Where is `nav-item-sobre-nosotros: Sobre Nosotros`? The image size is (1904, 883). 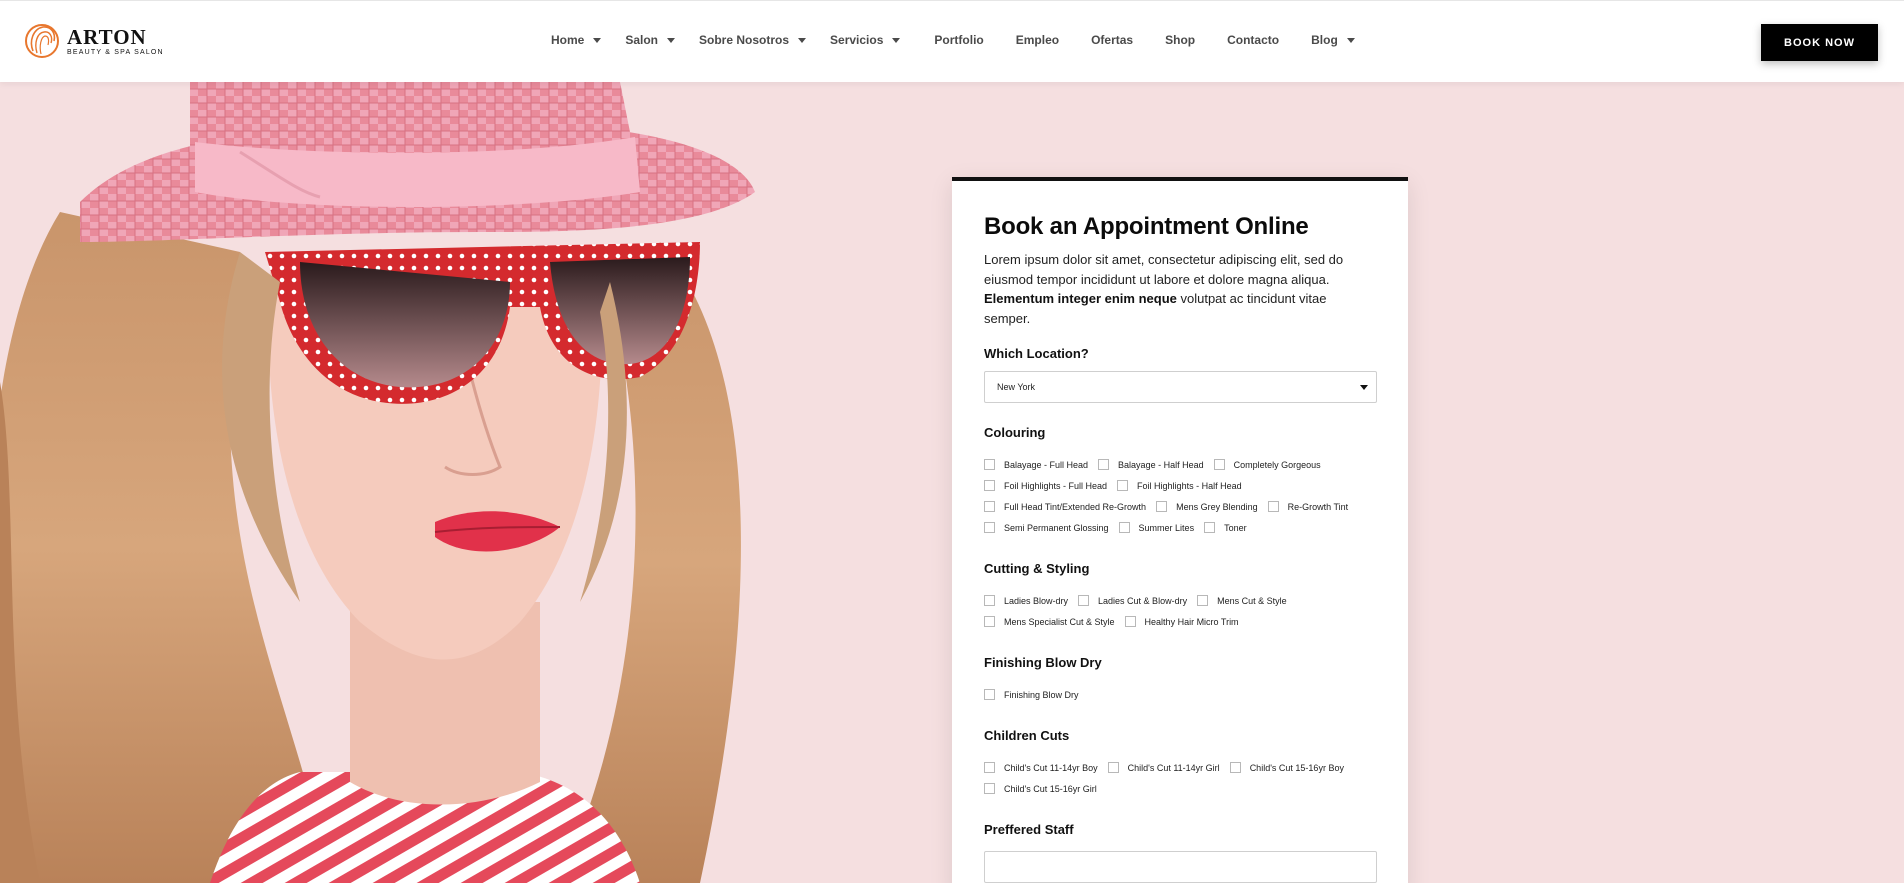
nav-item-sobre-nosotros: Sobre Nosotros is located at coordinates (753, 40).